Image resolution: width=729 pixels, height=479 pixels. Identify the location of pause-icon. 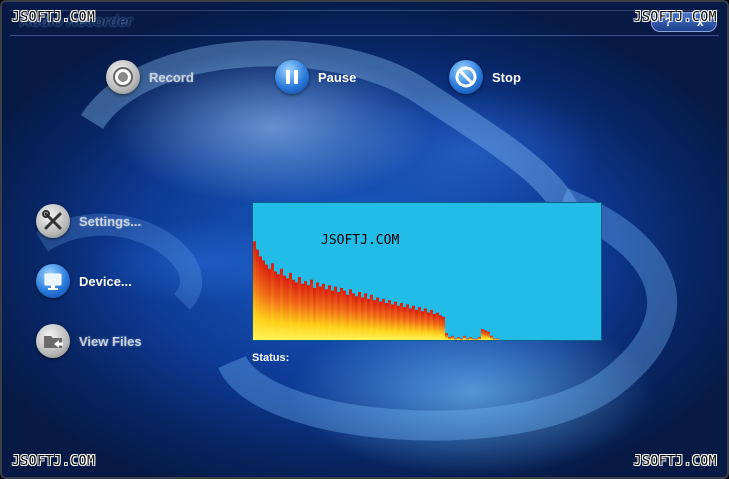
(292, 77).